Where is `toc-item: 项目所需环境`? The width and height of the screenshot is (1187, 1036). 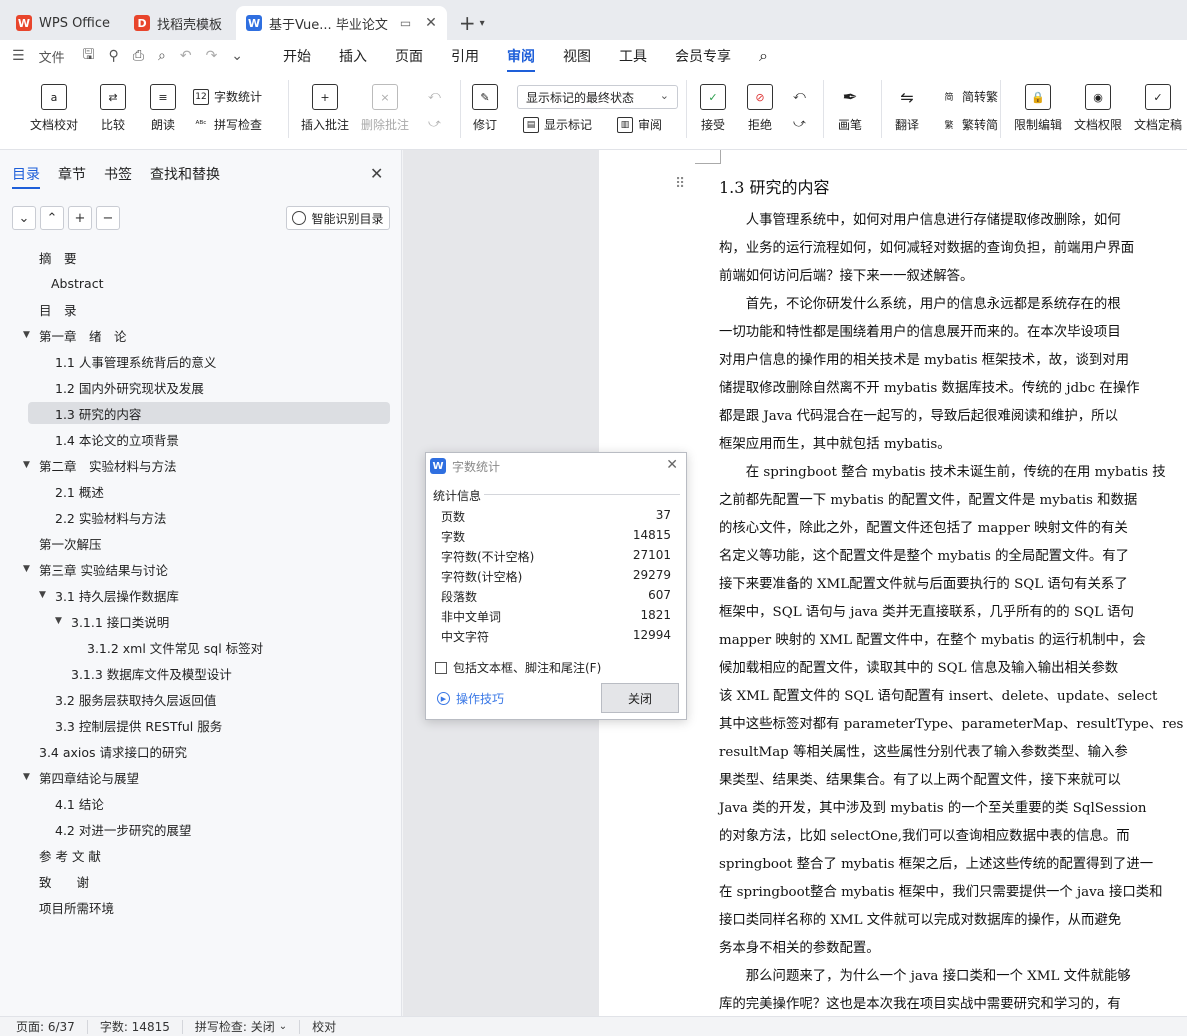 toc-item: 项目所需环境 is located at coordinates (200, 907).